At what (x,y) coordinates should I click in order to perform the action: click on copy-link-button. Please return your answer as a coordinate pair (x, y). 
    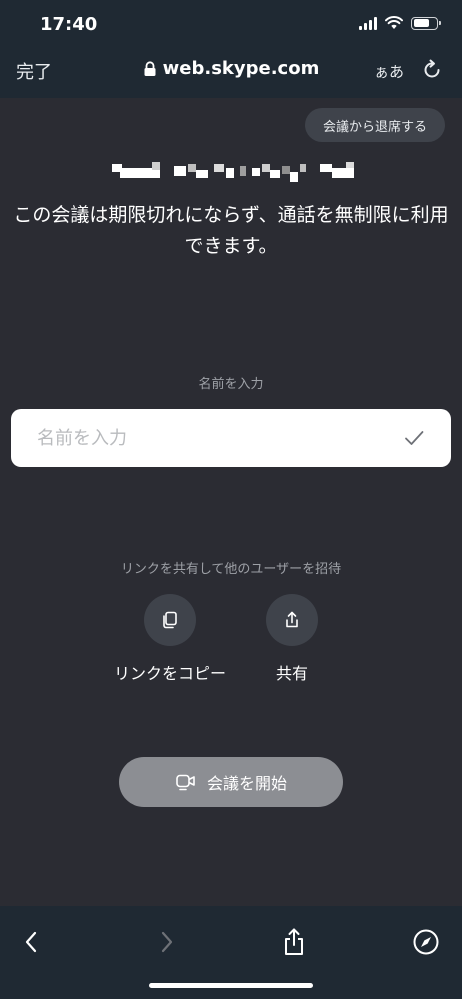
    Looking at the image, I should click on (170, 620).